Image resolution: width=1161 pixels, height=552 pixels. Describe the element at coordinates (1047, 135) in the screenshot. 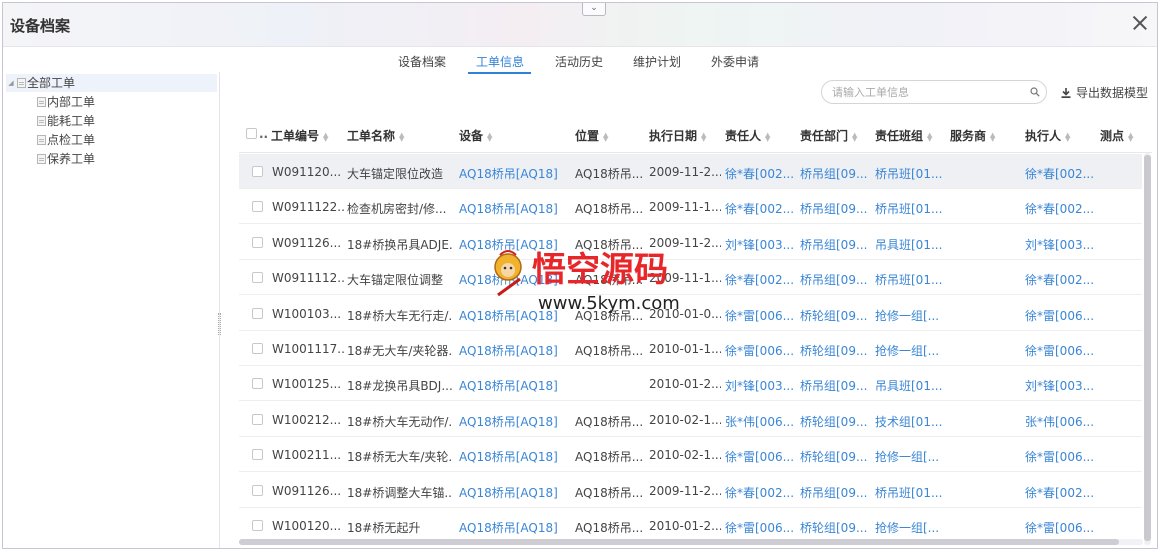

I see `col-header: 执行人 ▲ ▼` at that location.